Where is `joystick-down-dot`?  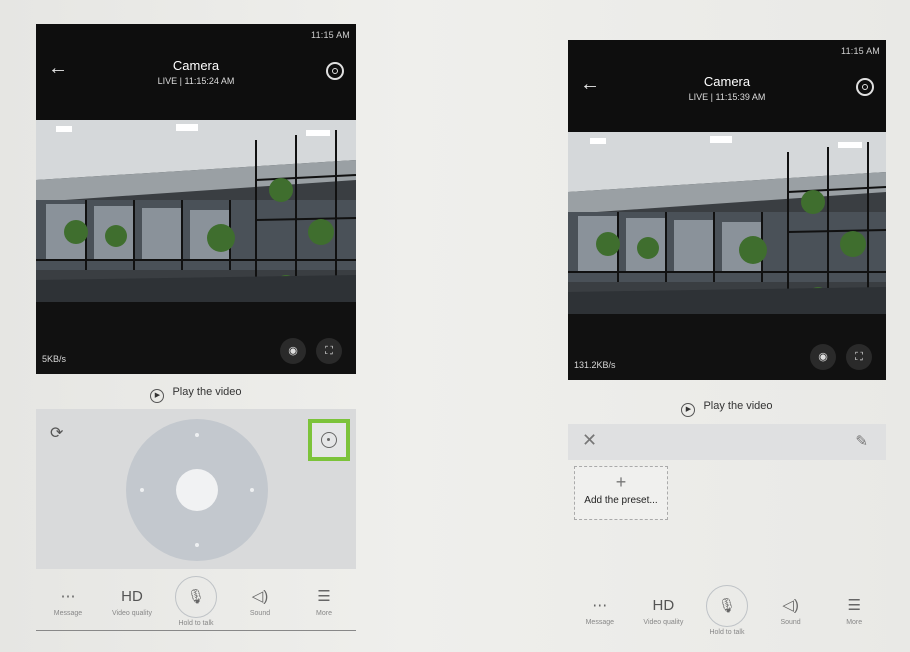
joystick-down-dot is located at coordinates (197, 545).